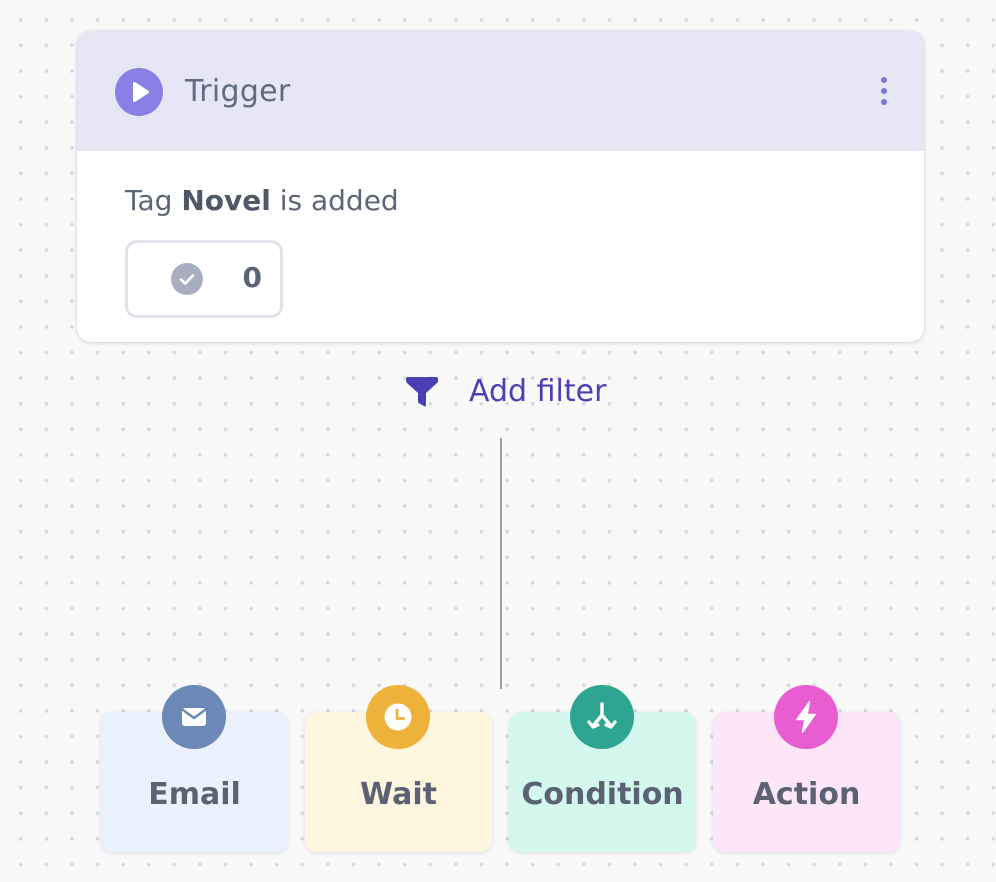 The width and height of the screenshot is (996, 882). Describe the element at coordinates (602, 717) in the screenshot. I see `branch-icon` at that location.